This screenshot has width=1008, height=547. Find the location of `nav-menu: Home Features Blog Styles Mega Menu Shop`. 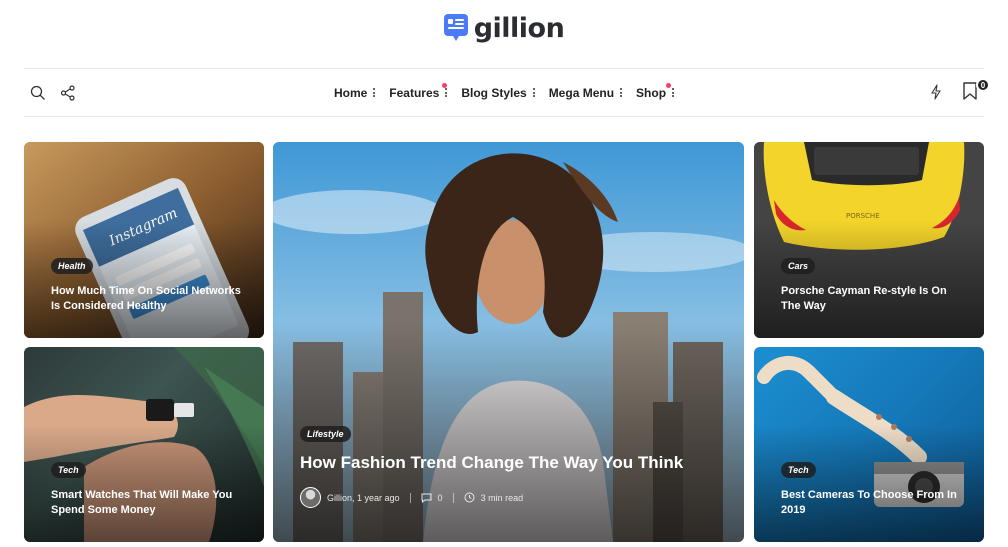

nav-menu: Home Features Blog Styles Mega Menu Shop is located at coordinates (504, 92).